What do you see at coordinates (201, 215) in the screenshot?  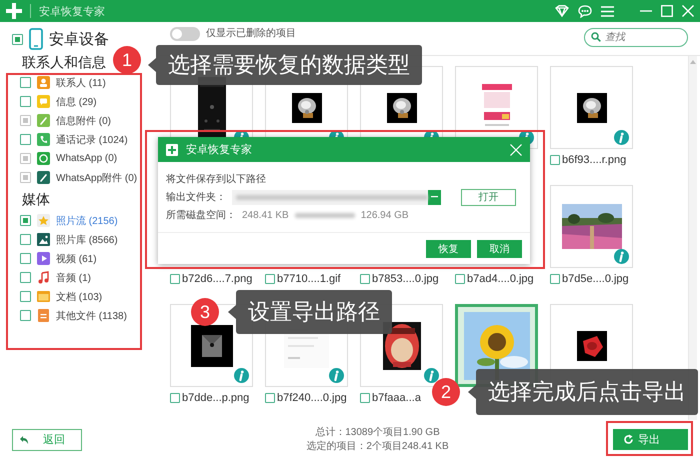 I see `space-label: 所需磁盘空间：` at bounding box center [201, 215].